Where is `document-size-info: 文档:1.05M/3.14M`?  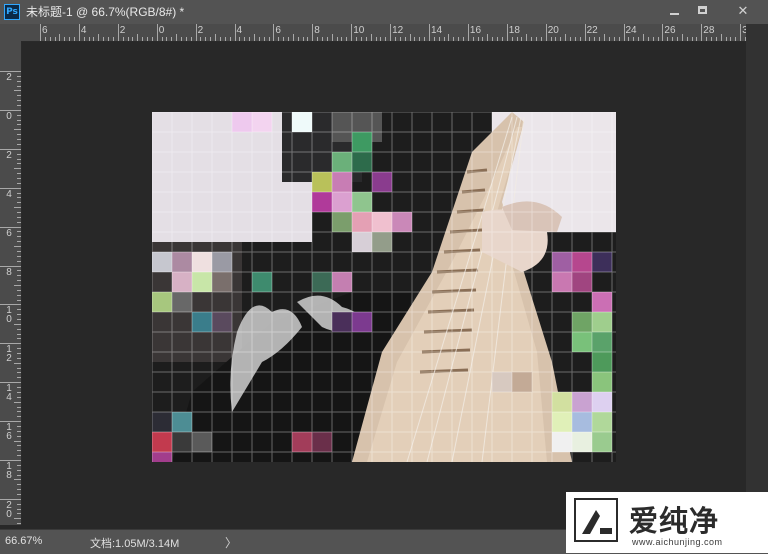 document-size-info: 文档:1.05M/3.14M is located at coordinates (135, 544).